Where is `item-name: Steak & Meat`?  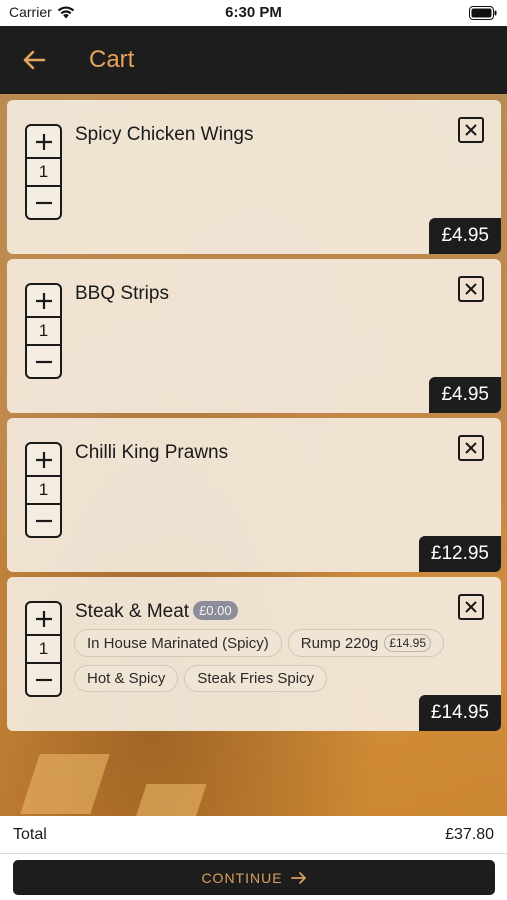 item-name: Steak & Meat is located at coordinates (132, 611).